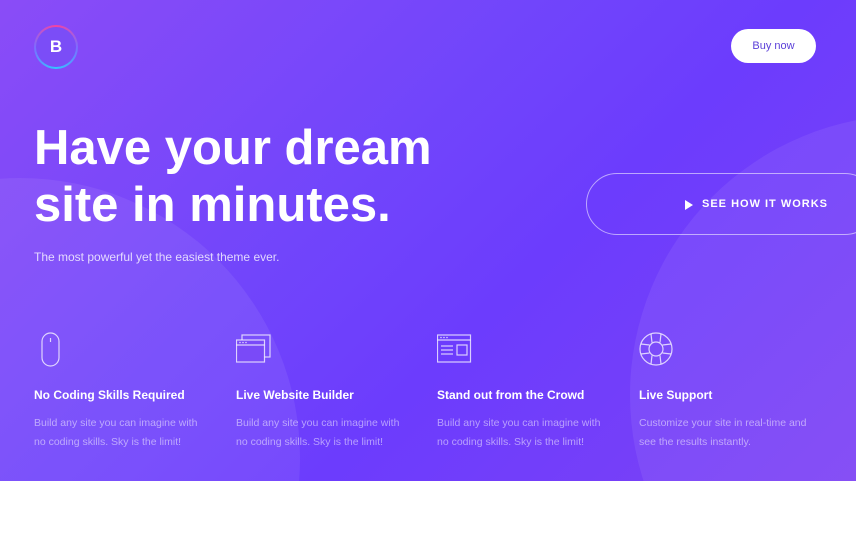 Image resolution: width=856 pixels, height=534 pixels. Describe the element at coordinates (676, 395) in the screenshot. I see `feature-title: Live Support` at that location.